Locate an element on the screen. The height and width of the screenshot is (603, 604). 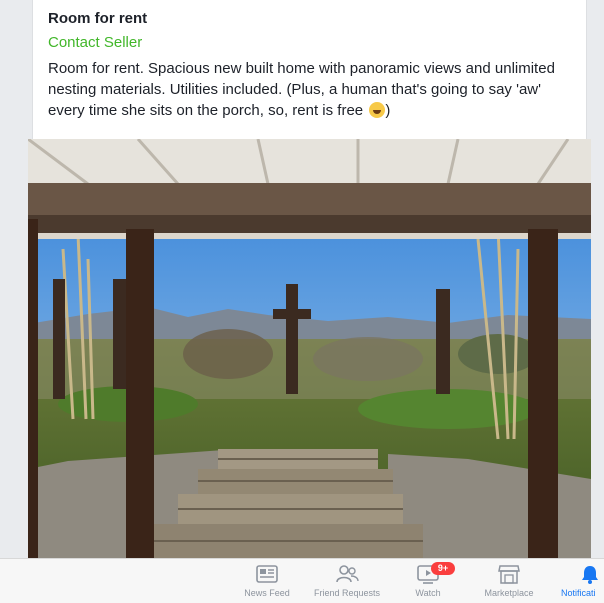
tab-marketplace: Marketplace is located at coordinates (509, 581).